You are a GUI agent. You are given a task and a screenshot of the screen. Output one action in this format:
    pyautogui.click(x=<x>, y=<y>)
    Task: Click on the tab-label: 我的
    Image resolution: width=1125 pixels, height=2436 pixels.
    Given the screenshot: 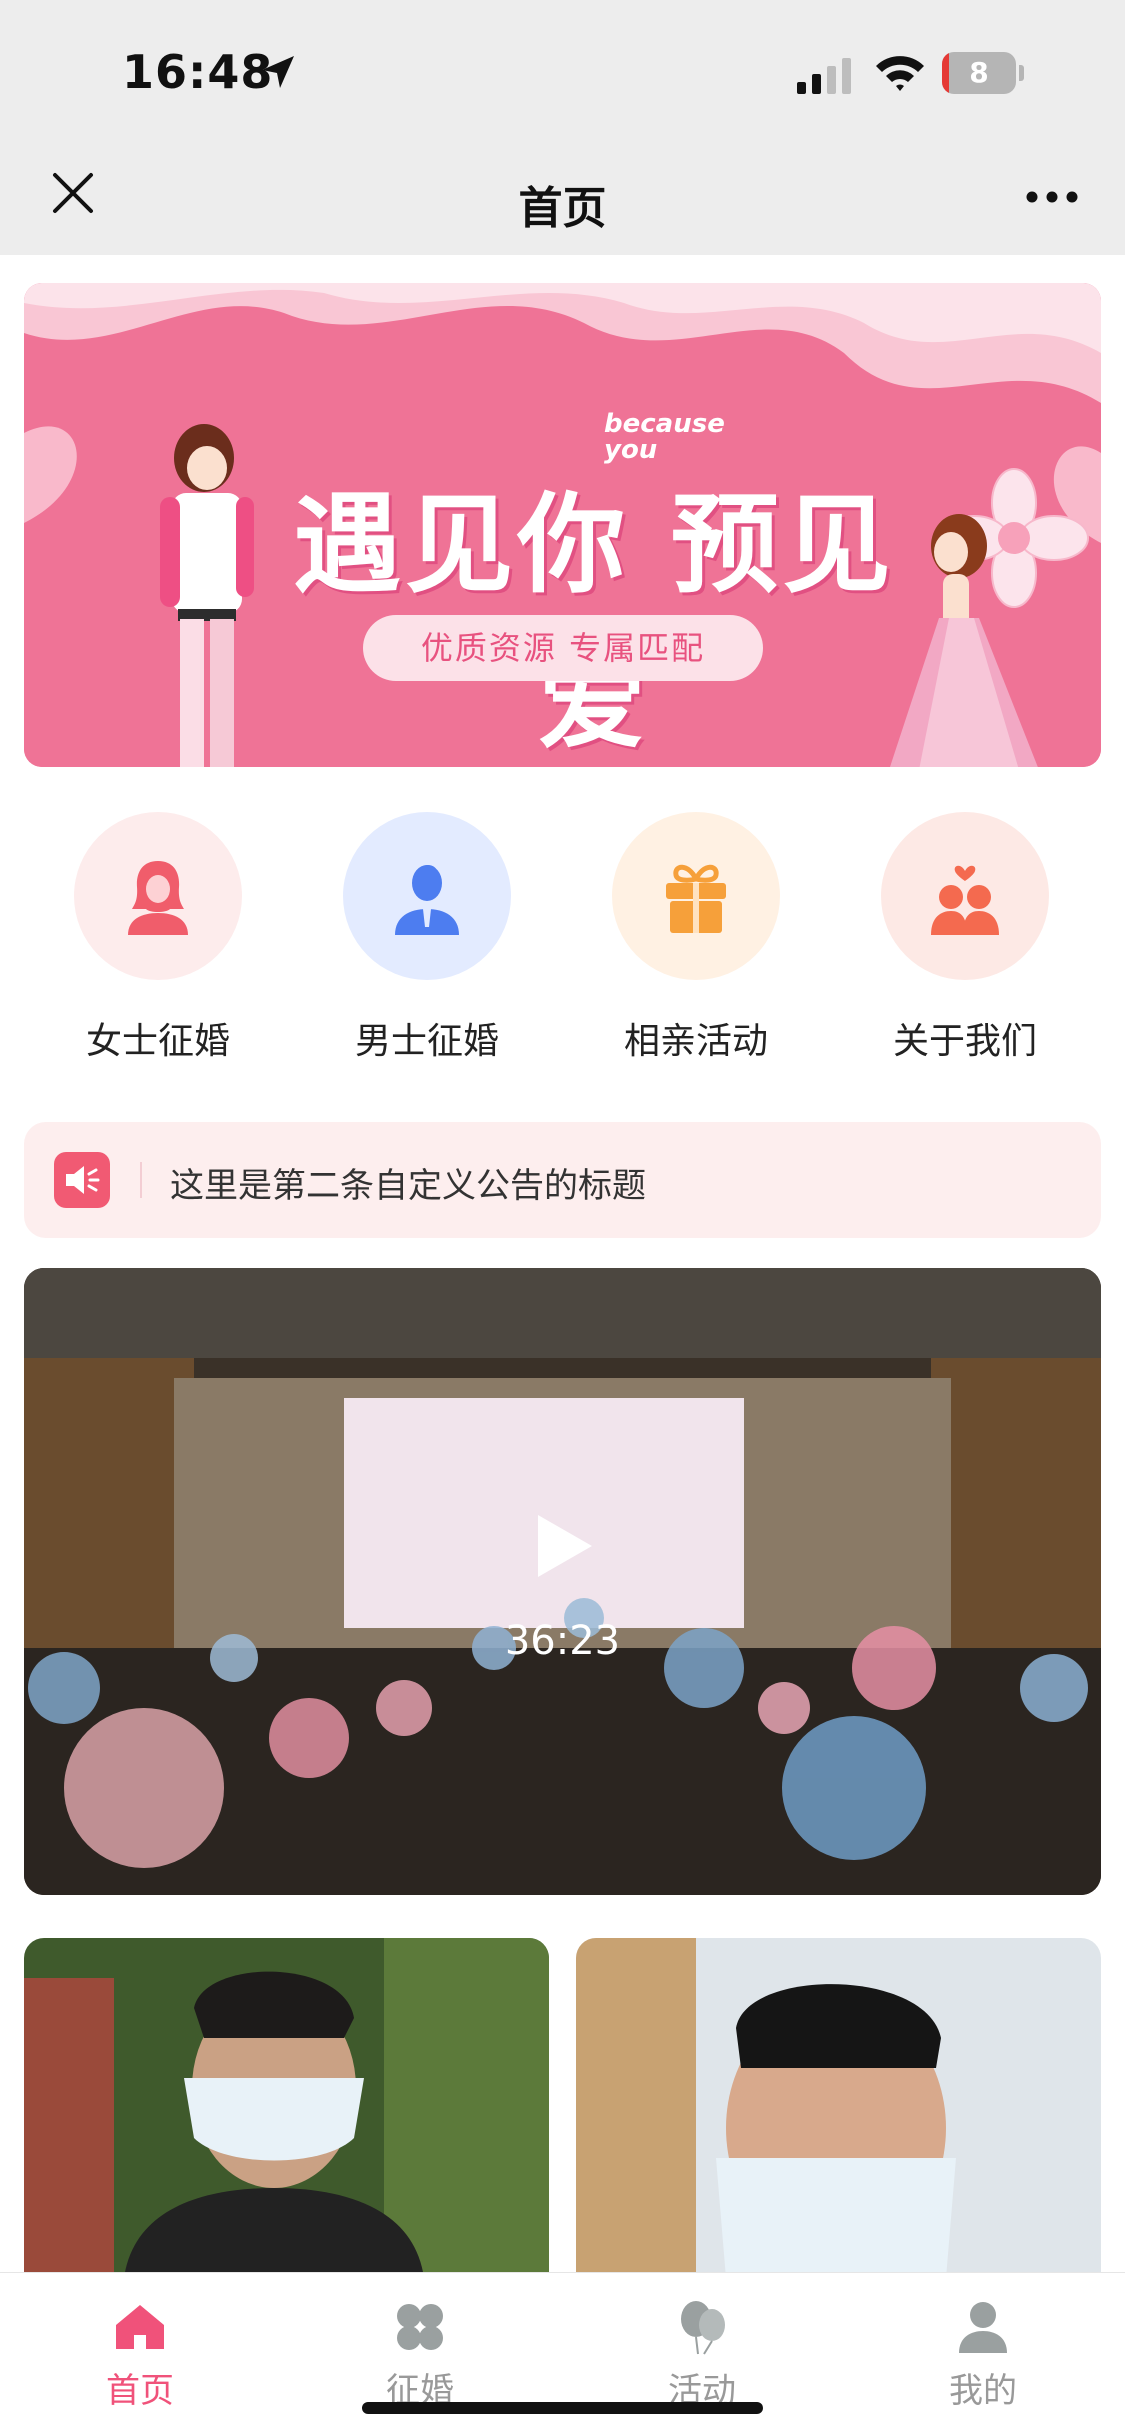 What is the action you would take?
    pyautogui.click(x=983, y=2391)
    